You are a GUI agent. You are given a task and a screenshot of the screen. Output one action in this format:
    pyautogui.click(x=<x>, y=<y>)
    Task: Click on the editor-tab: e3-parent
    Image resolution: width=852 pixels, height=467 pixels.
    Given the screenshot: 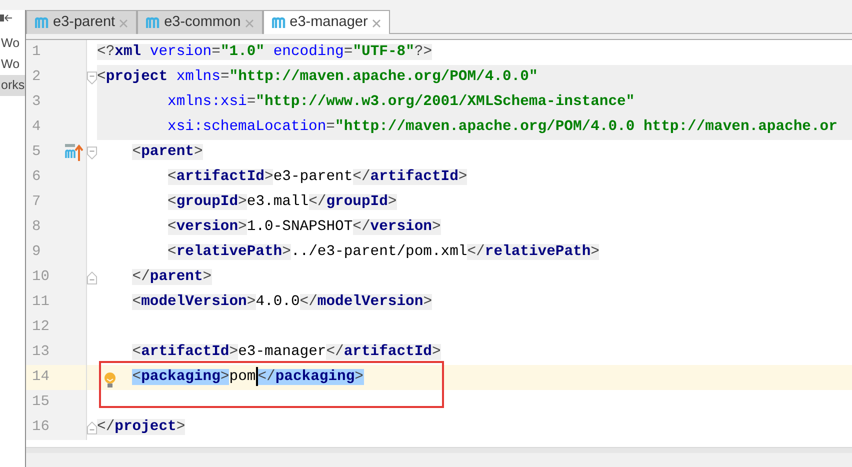 What is the action you would take?
    pyautogui.click(x=82, y=22)
    